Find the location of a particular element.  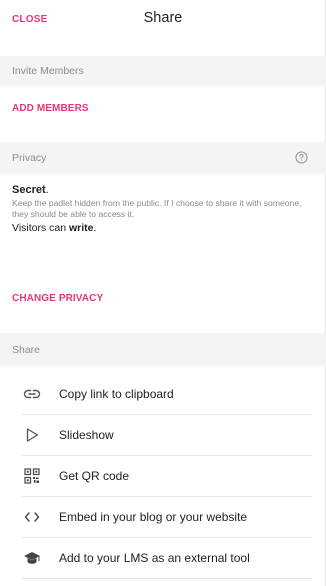

panel-title: Share is located at coordinates (163, 18).